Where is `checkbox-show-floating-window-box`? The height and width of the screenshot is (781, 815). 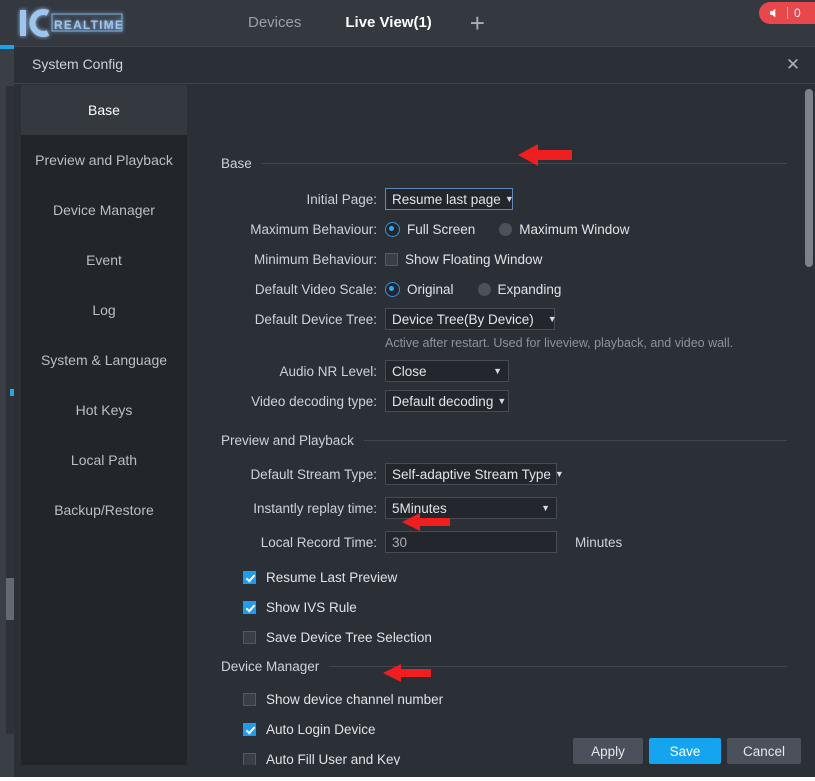 checkbox-show-floating-window-box is located at coordinates (391, 259).